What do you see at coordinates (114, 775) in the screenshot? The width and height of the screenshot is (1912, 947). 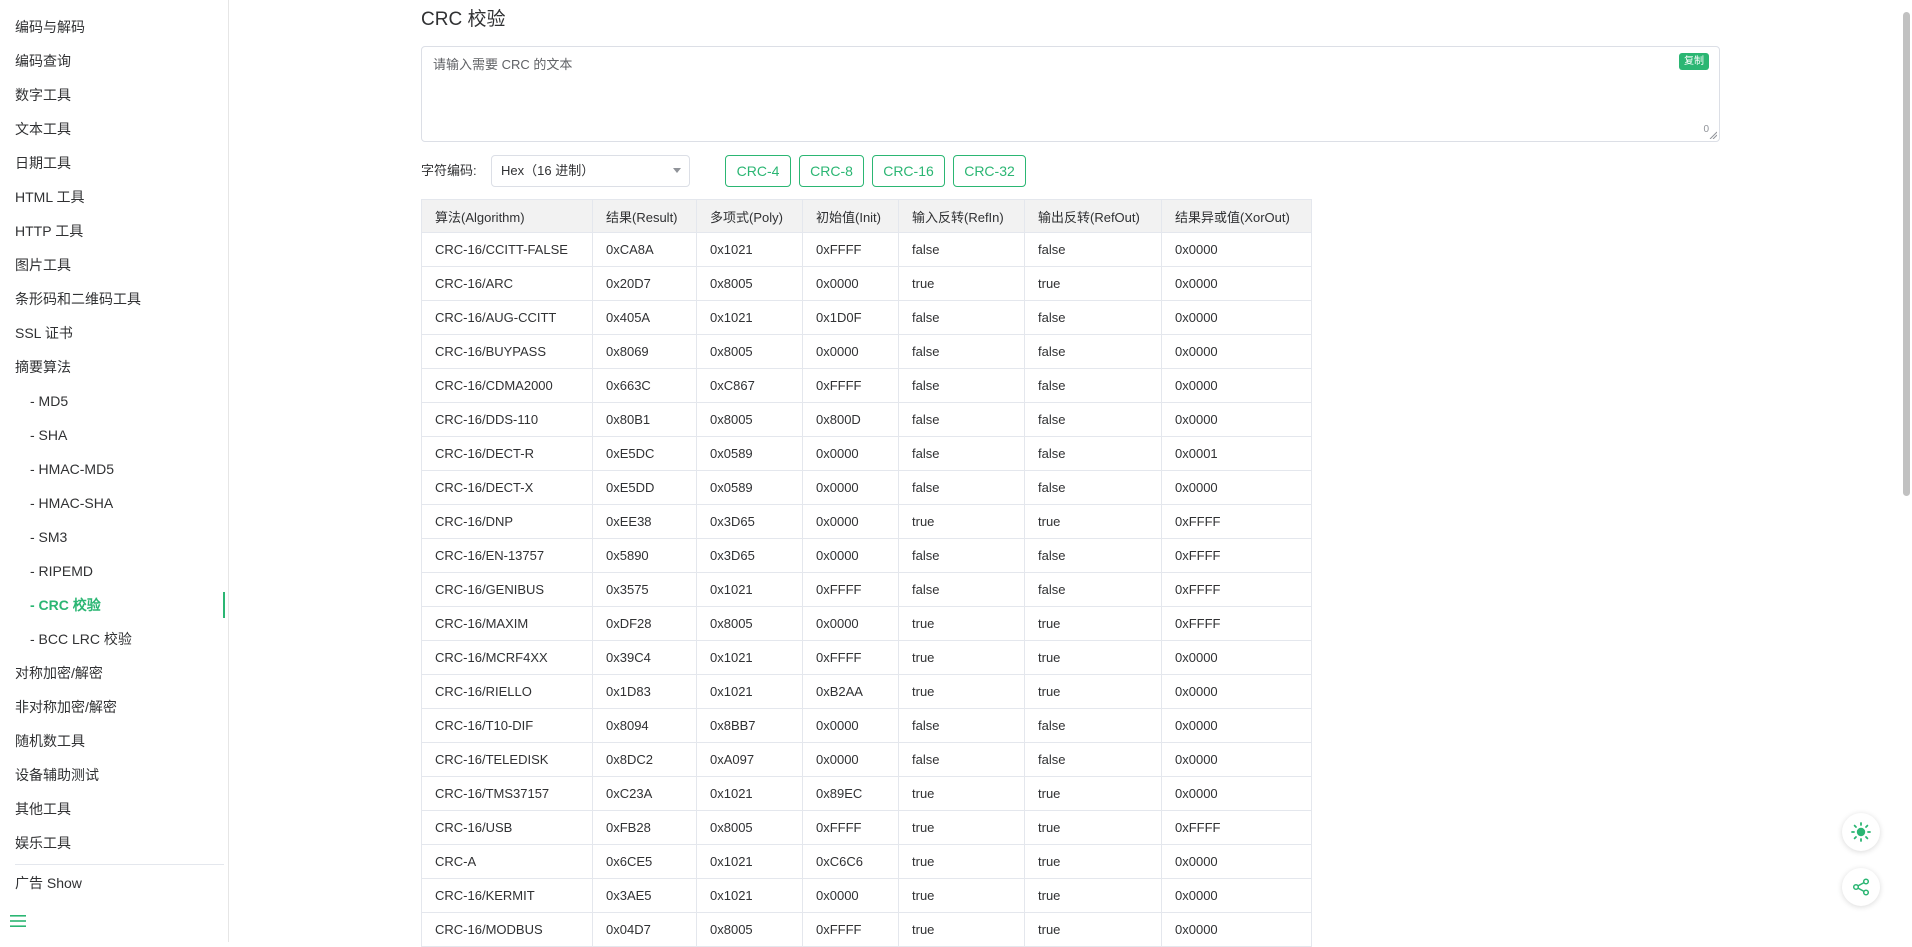 I see `sidebar-item-device-test: 设备辅助测试` at bounding box center [114, 775].